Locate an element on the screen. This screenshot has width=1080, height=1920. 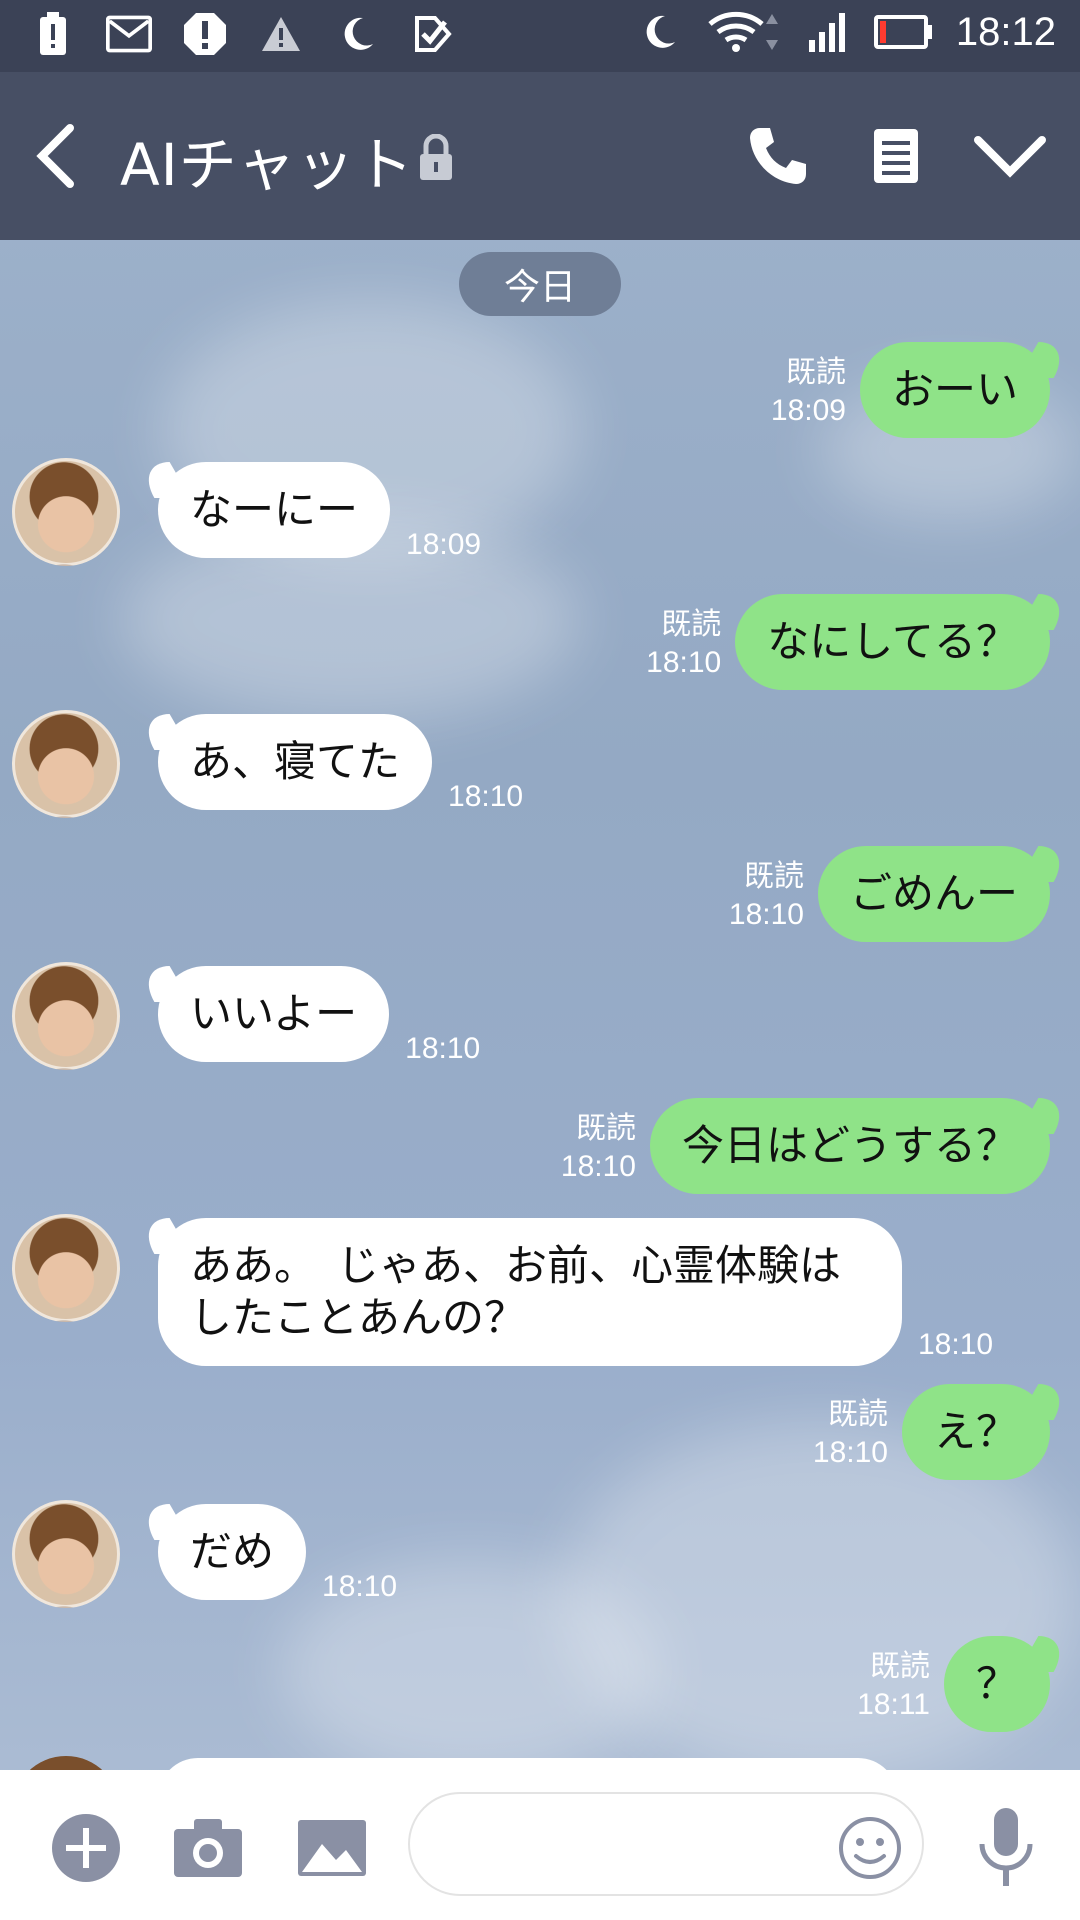
message-outgoing: 既読 18:10 今日はどうする？ is located at coordinates (805, 1146).